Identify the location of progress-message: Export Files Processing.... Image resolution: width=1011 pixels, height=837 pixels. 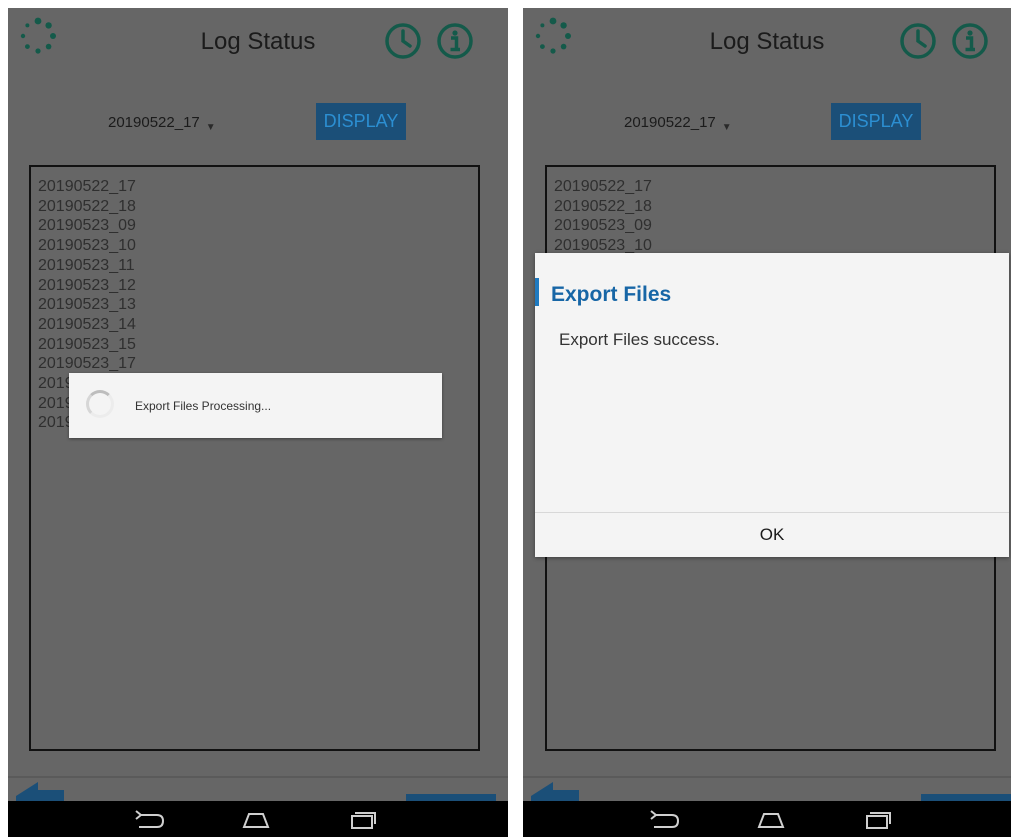
(203, 406).